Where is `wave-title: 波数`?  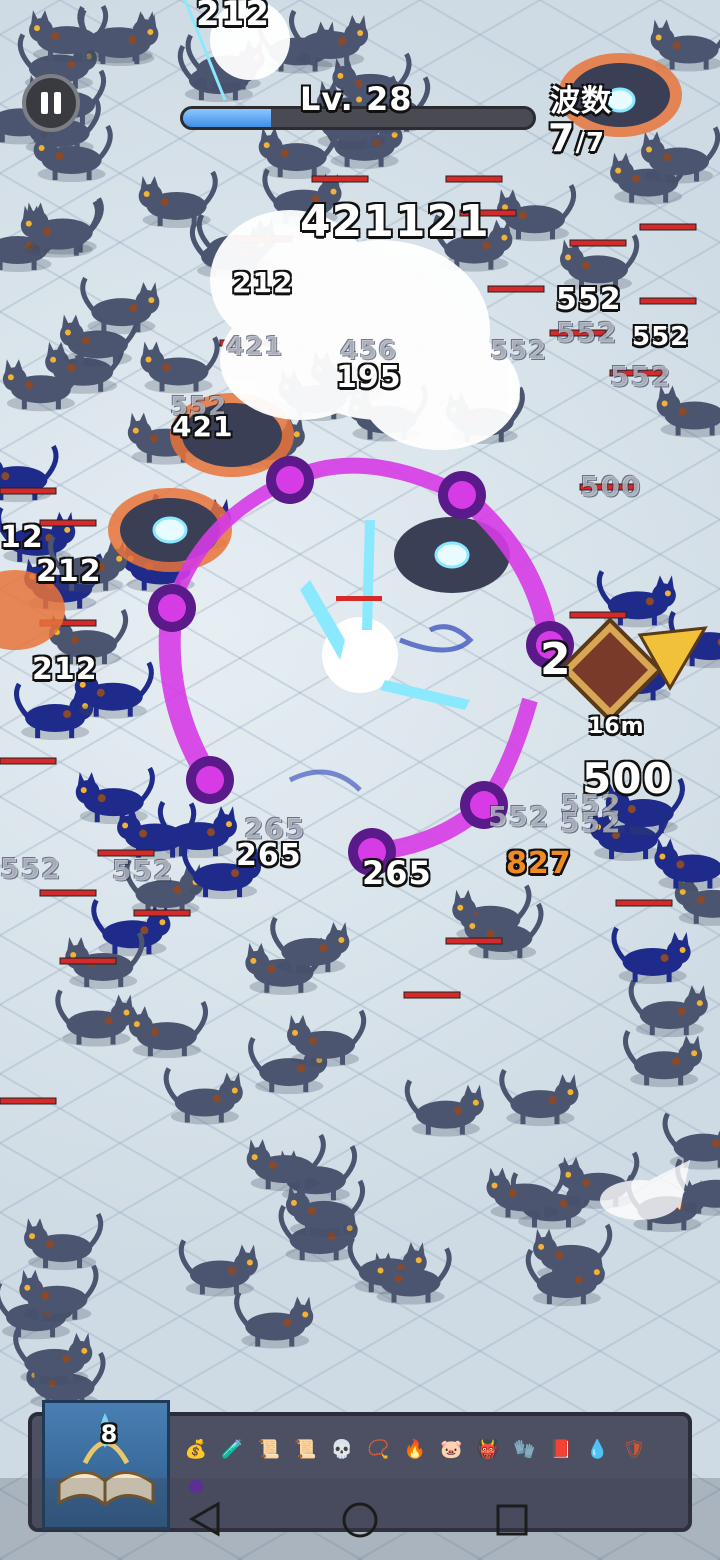 wave-title: 波数 is located at coordinates (581, 101).